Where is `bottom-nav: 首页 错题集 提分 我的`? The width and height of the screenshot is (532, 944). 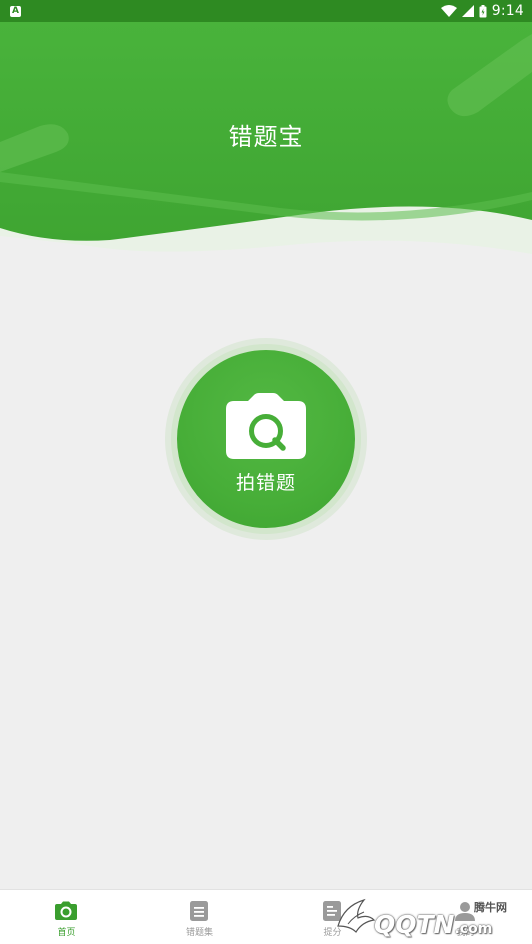 bottom-nav: 首页 错题集 提分 我的 is located at coordinates (266, 916).